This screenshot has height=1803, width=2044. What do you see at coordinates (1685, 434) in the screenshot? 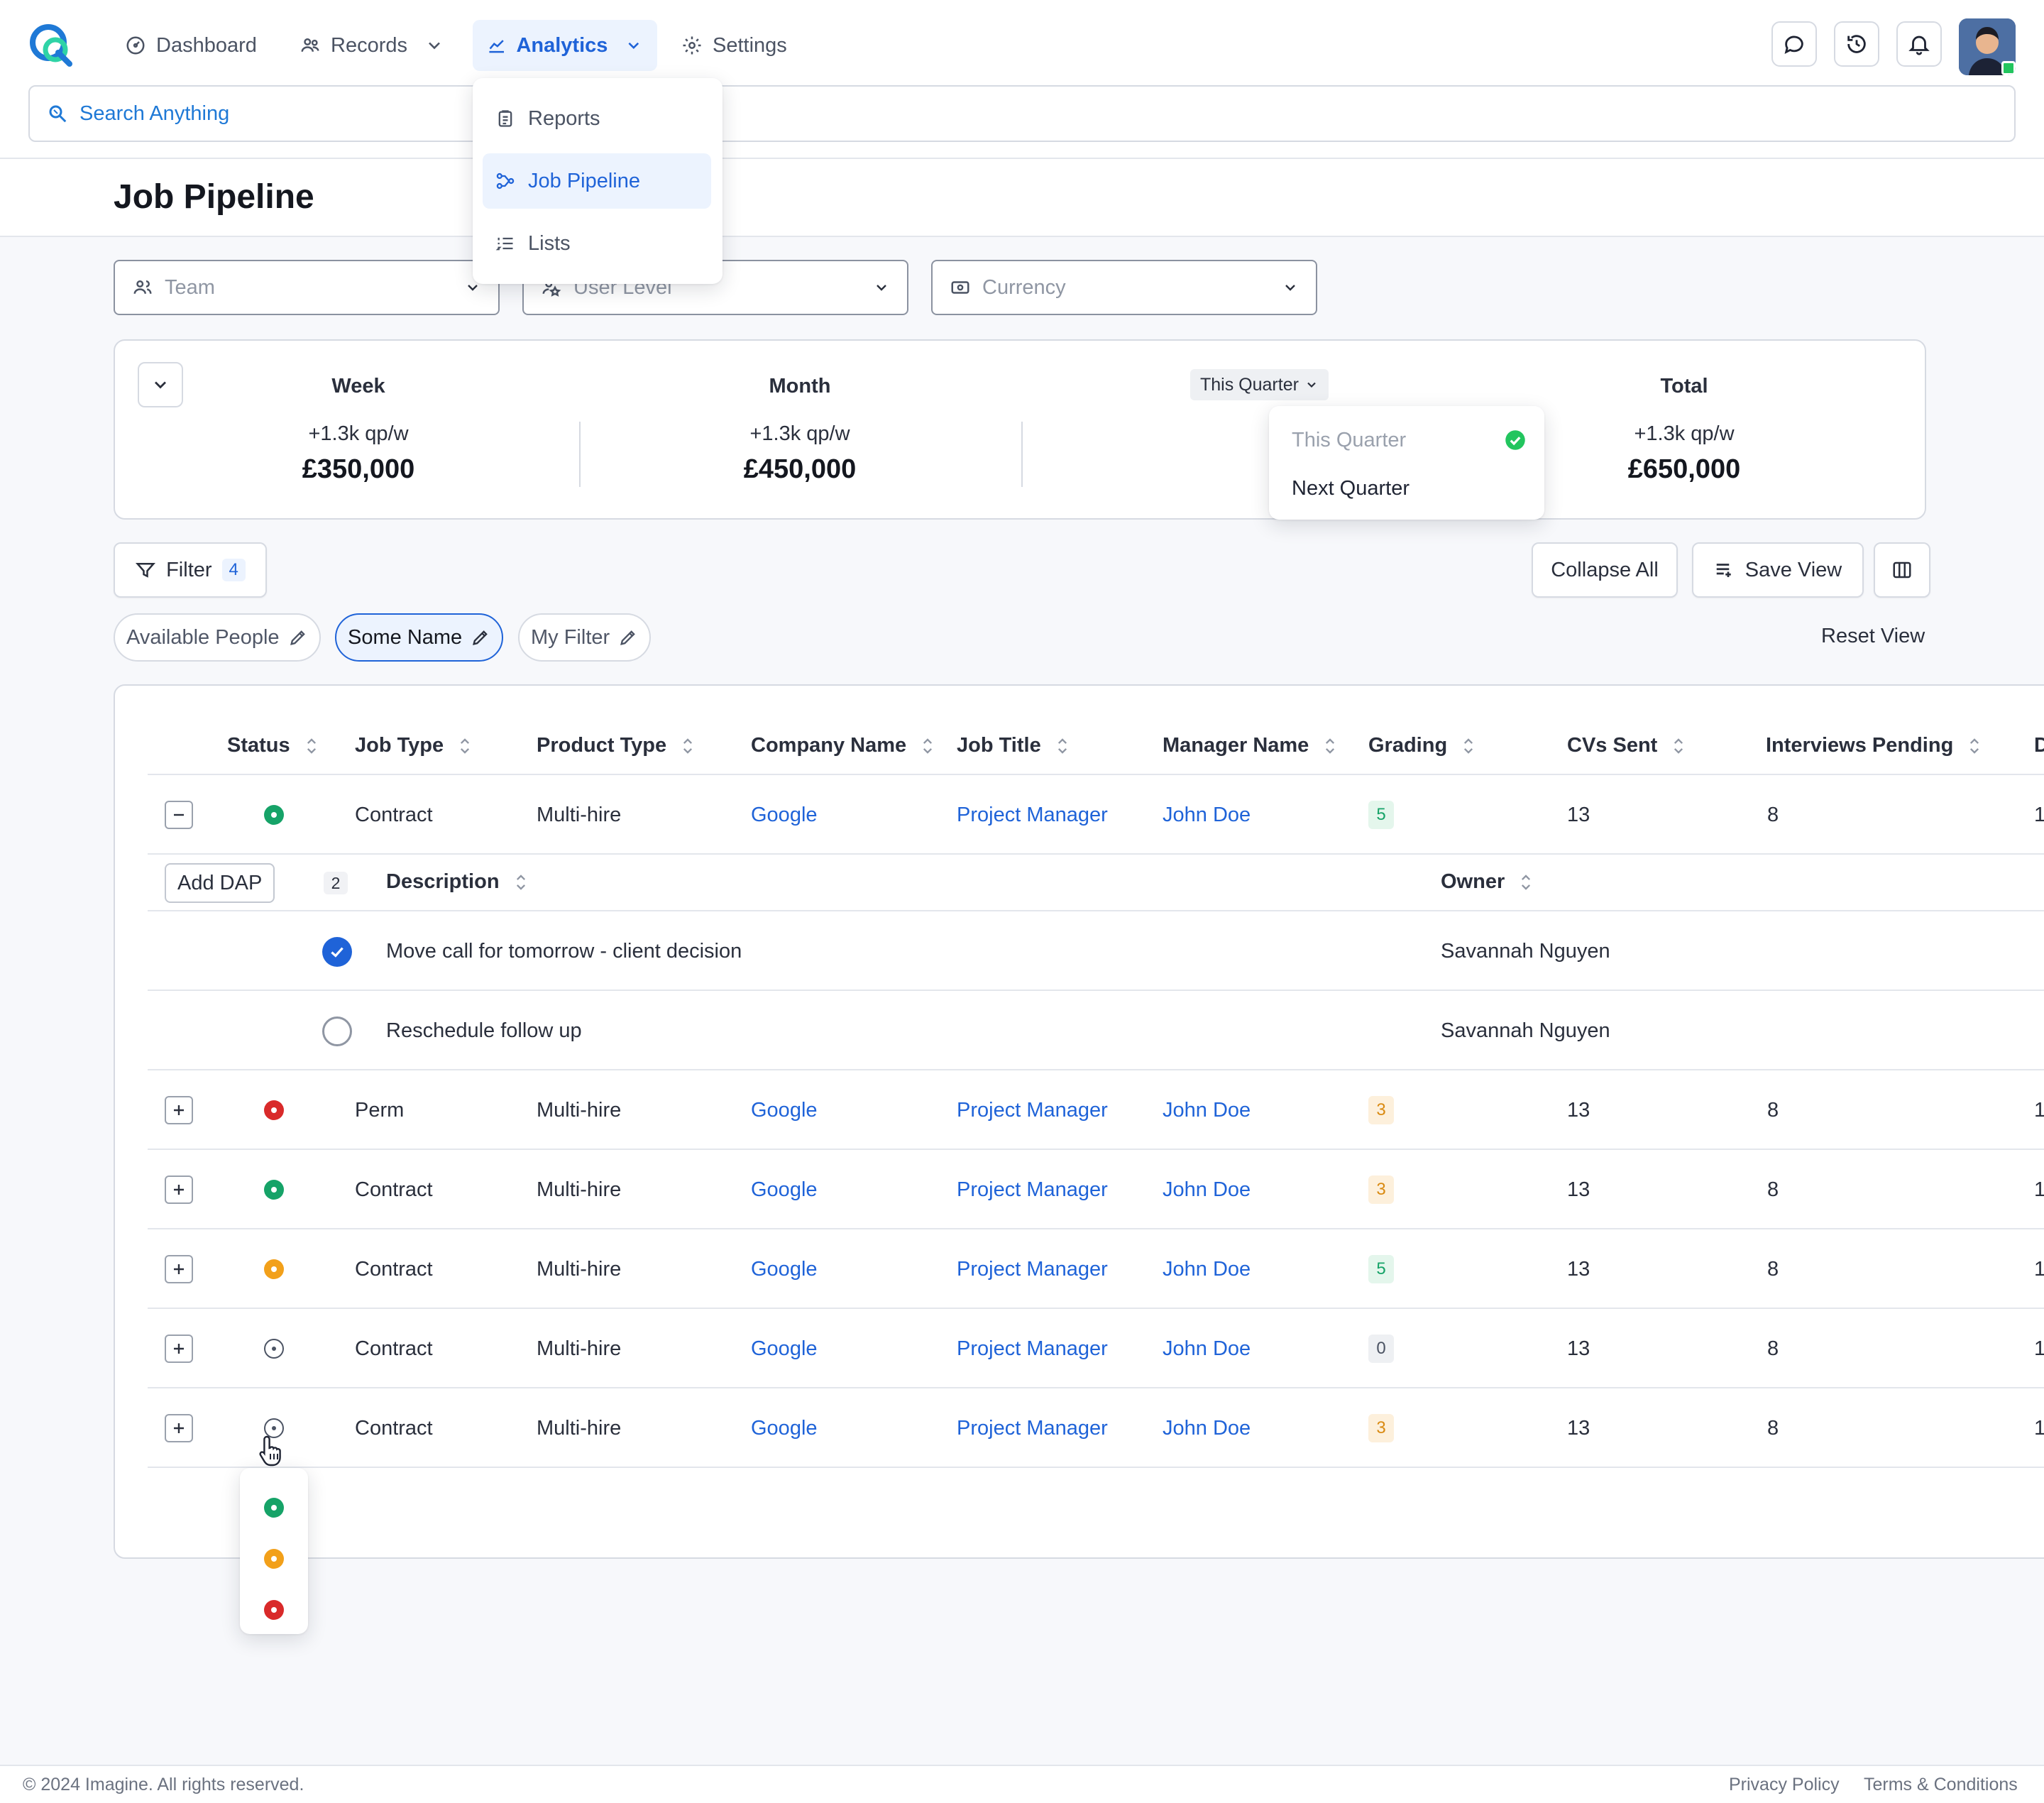
I see `stat-total-rate: +1.3k qp/w` at bounding box center [1685, 434].